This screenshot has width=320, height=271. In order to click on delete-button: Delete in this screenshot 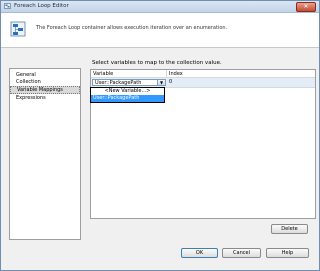, I will do `click(289, 229)`.